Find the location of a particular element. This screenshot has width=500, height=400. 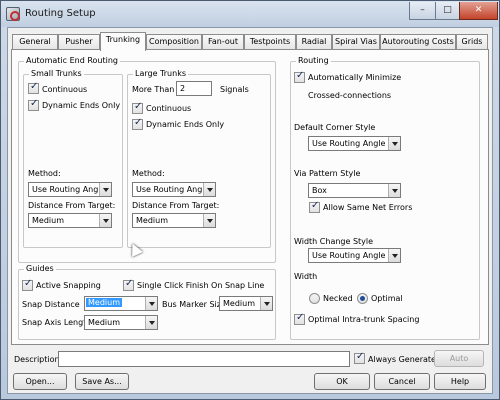

optimal-intra-trunk-checkbox is located at coordinates (299, 318).